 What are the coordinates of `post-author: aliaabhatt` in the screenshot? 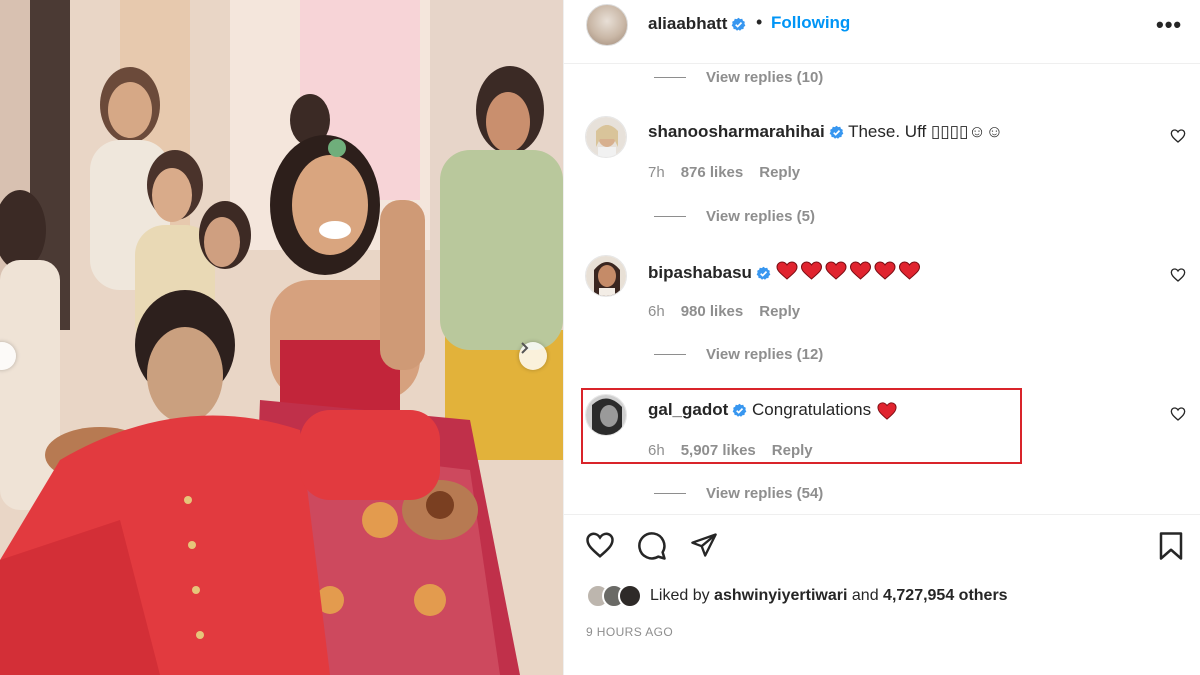 It's located at (697, 24).